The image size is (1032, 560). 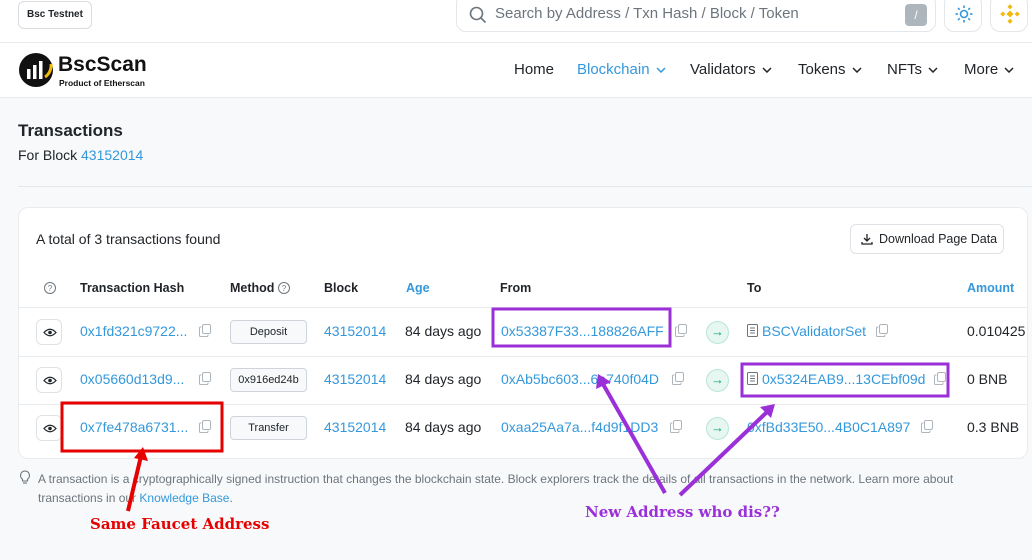 I want to click on red-arrow, so click(x=134, y=483).